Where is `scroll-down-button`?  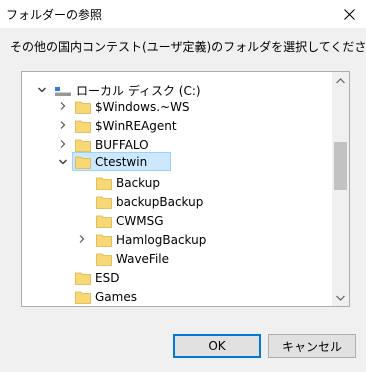
scroll-down-button is located at coordinates (340, 297).